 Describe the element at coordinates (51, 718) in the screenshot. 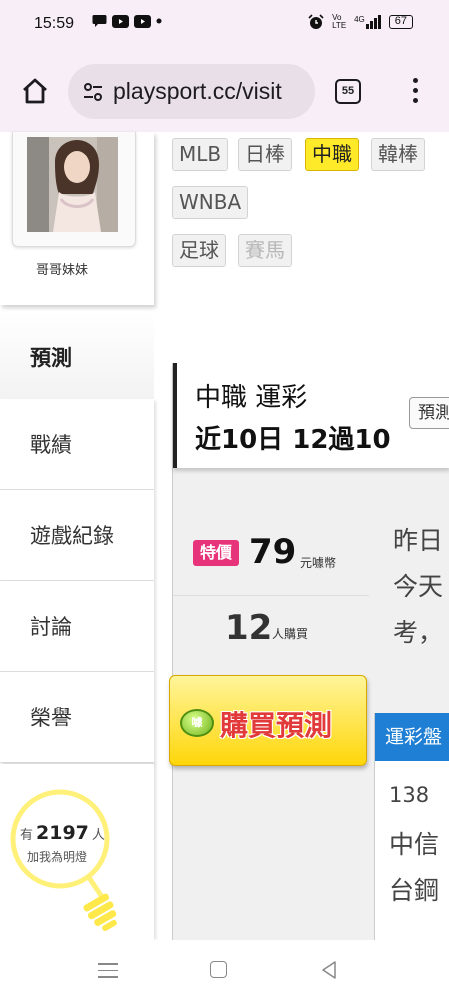

I see `nav-honors-label: 榮譽` at that location.